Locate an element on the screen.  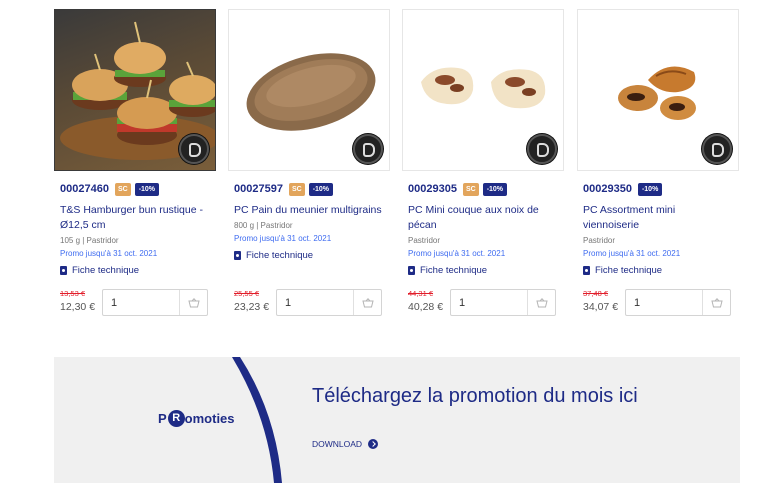
product-title: PC Mini couque aux noix de pécan is located at coordinates (486, 218).